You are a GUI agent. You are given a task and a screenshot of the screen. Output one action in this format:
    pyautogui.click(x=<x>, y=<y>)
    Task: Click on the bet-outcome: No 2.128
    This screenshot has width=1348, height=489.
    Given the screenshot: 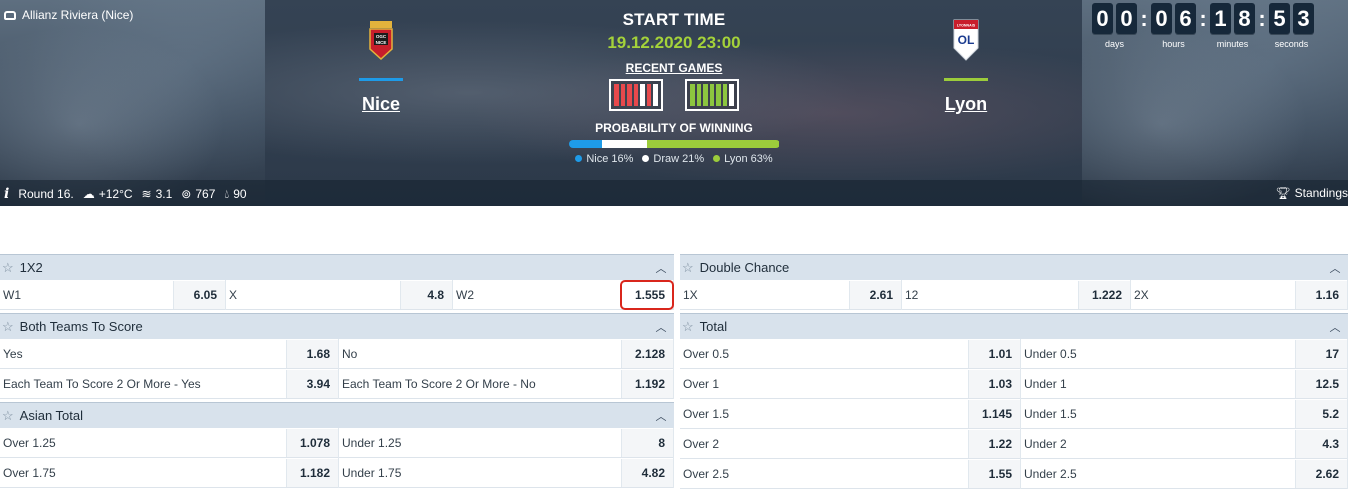 What is the action you would take?
    pyautogui.click(x=506, y=354)
    